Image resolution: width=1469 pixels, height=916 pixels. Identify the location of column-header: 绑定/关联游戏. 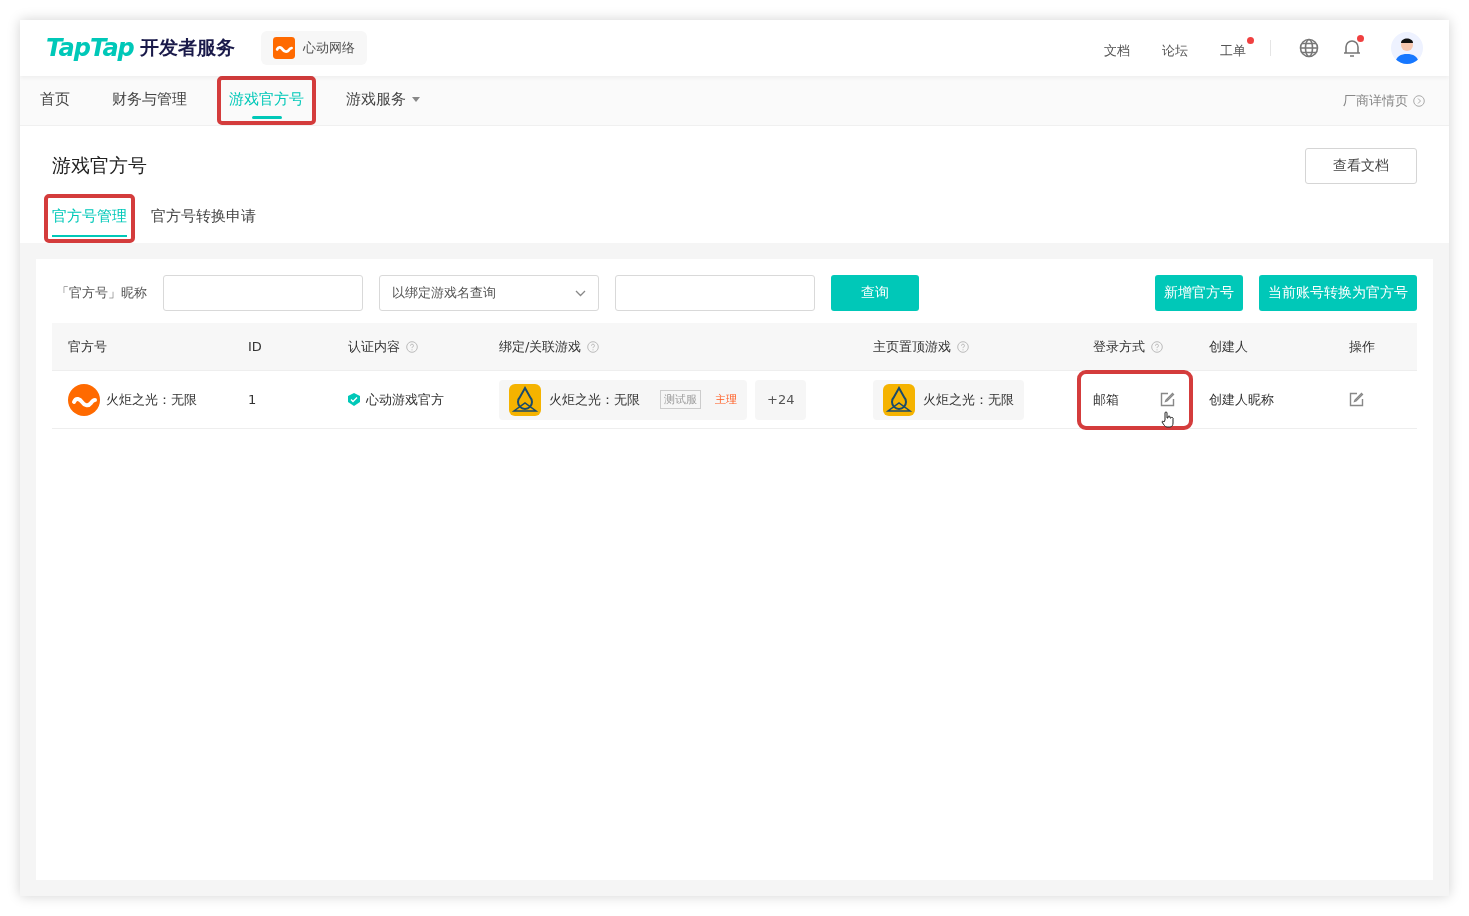
(540, 346).